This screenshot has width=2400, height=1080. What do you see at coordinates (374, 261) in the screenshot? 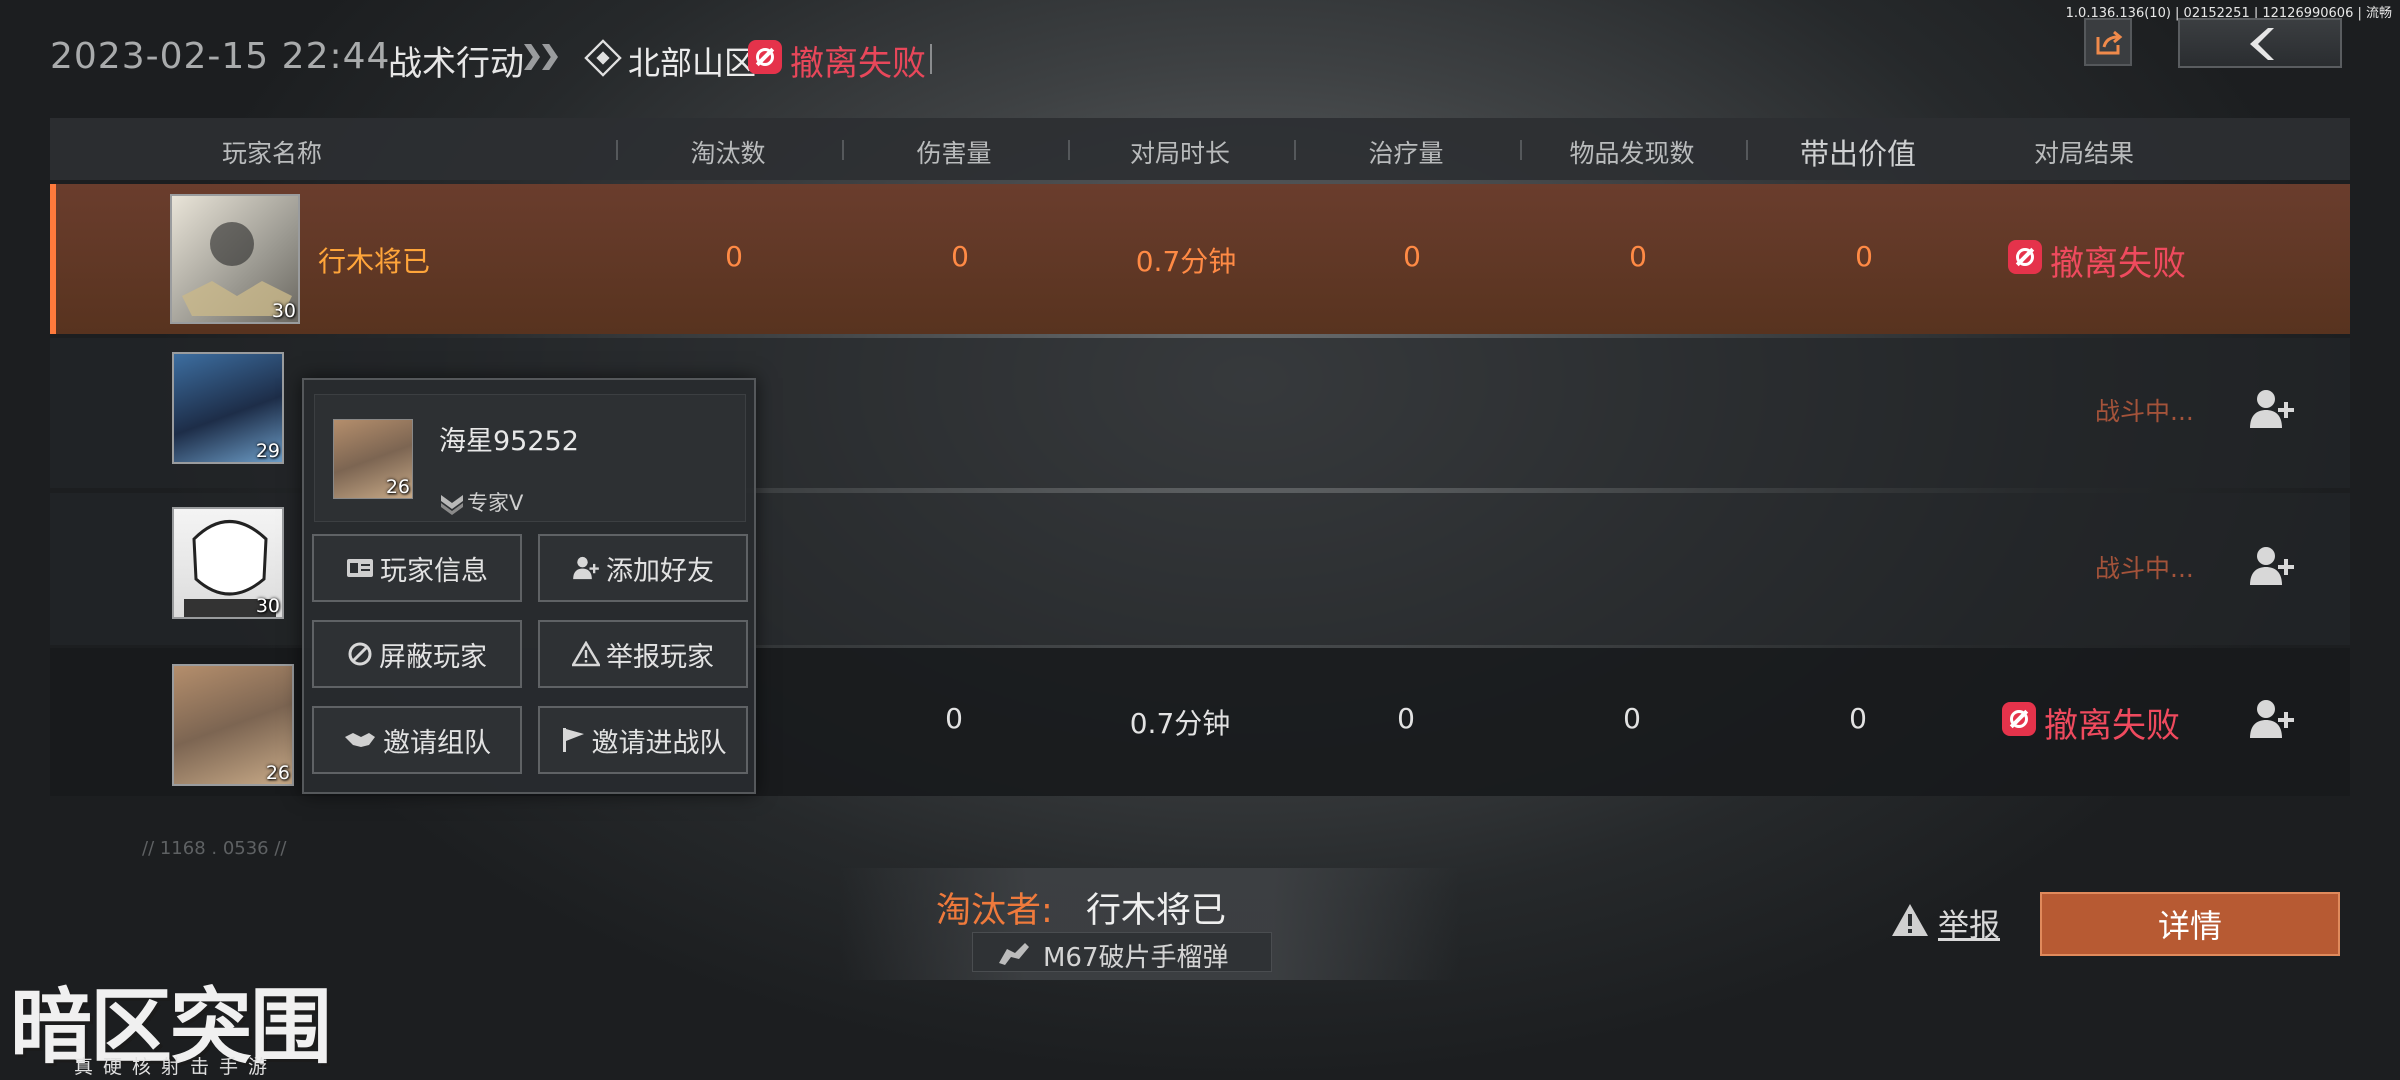
I see `player-name: 行木将已` at bounding box center [374, 261].